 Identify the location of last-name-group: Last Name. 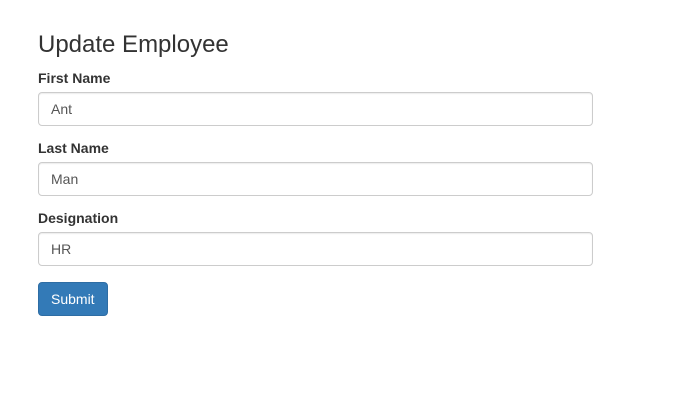
(315, 168).